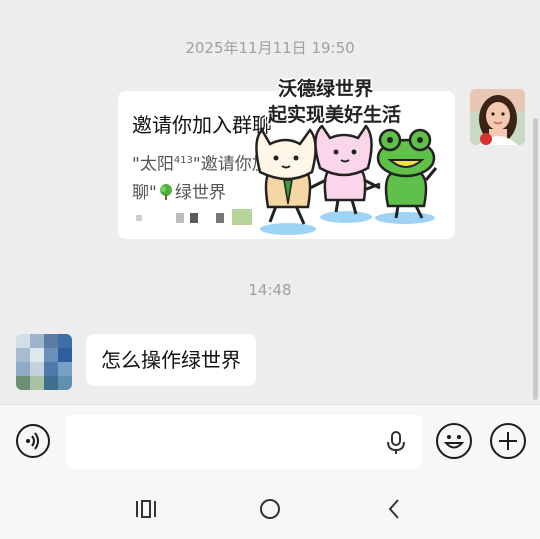 Image resolution: width=540 pixels, height=539 pixels. I want to click on sticker-caption-line1: 沃德绿世界, so click(326, 89).